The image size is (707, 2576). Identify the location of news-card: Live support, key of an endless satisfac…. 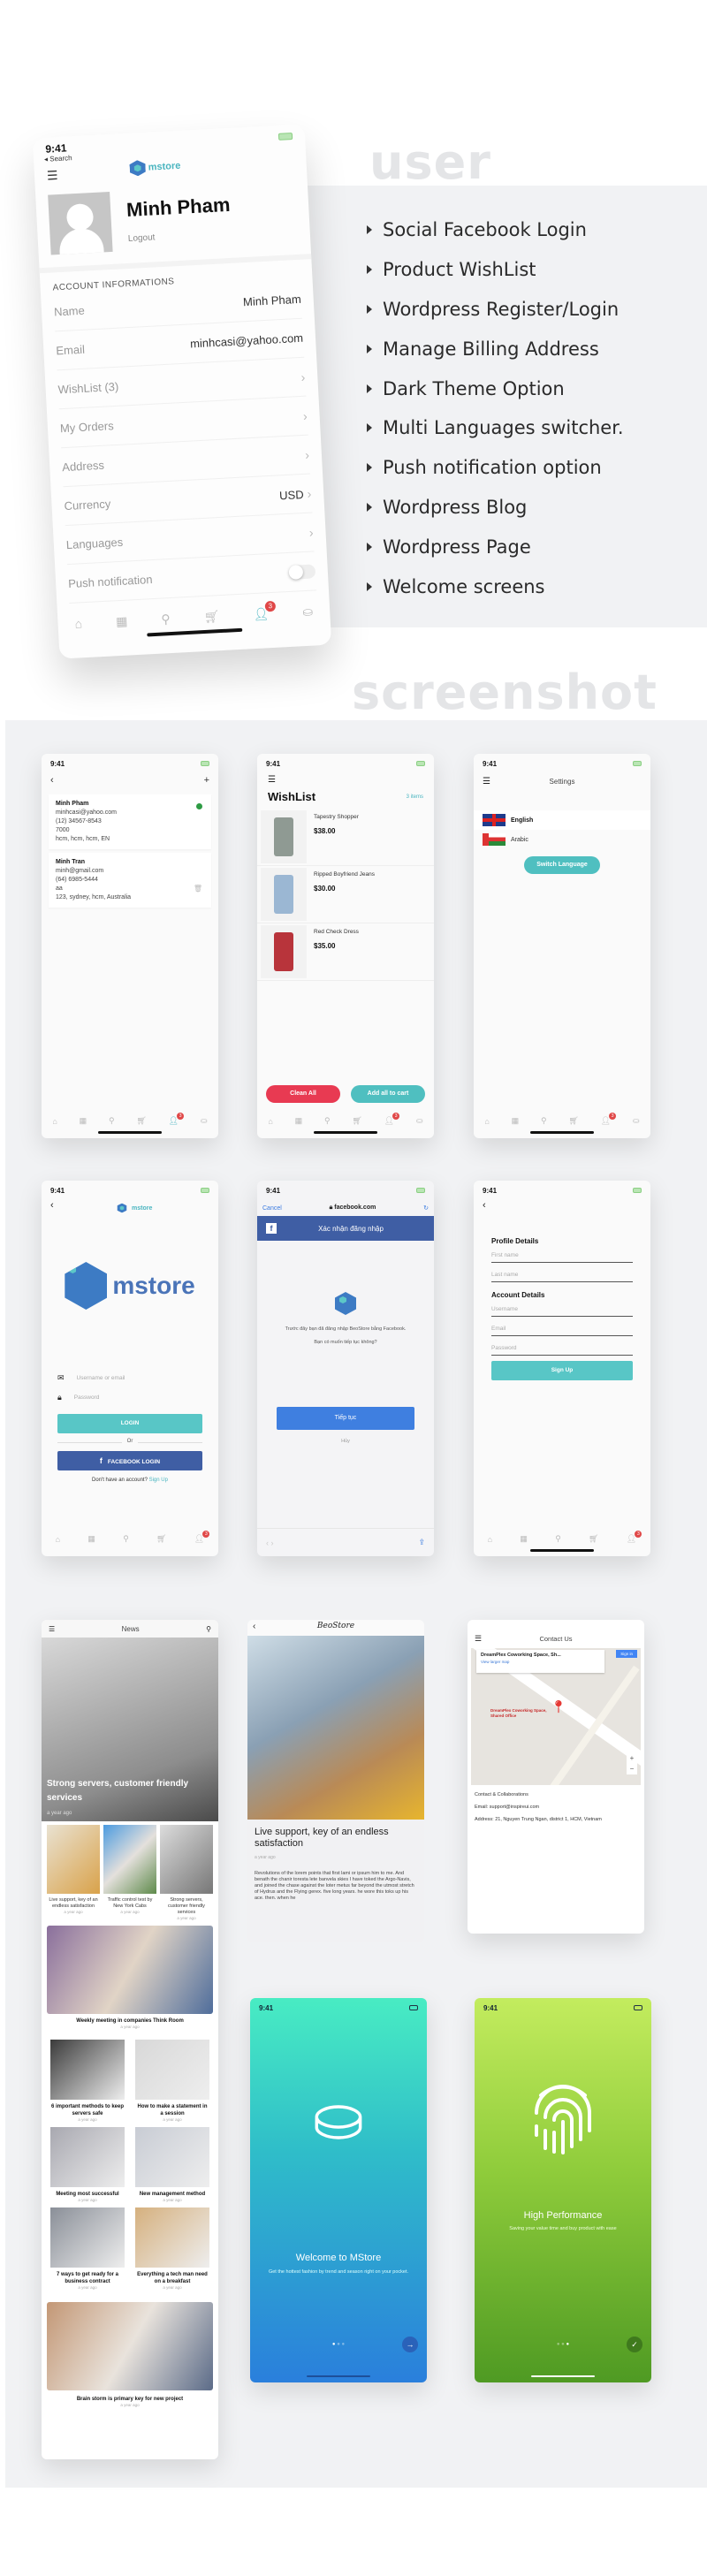
(73, 1873).